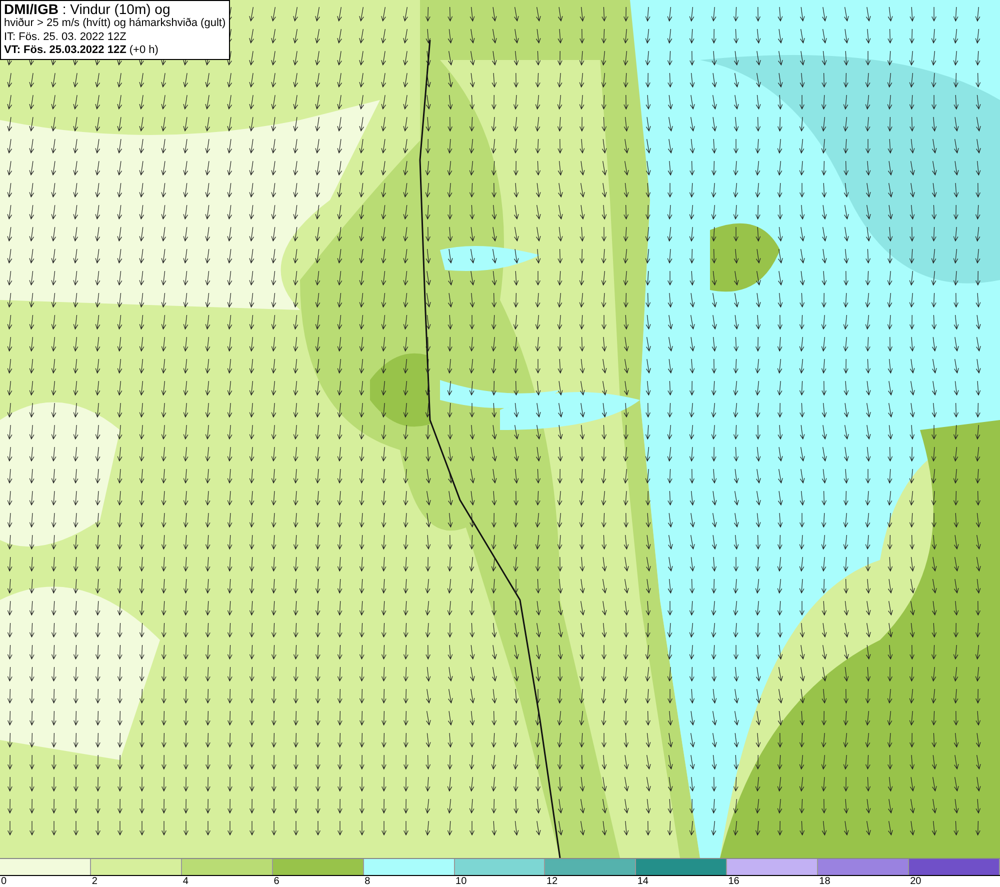 The height and width of the screenshot is (887, 1000). What do you see at coordinates (65, 37) in the screenshot?
I see `caption-line: IT: Fös. 25. 03. 2022 12Z` at bounding box center [65, 37].